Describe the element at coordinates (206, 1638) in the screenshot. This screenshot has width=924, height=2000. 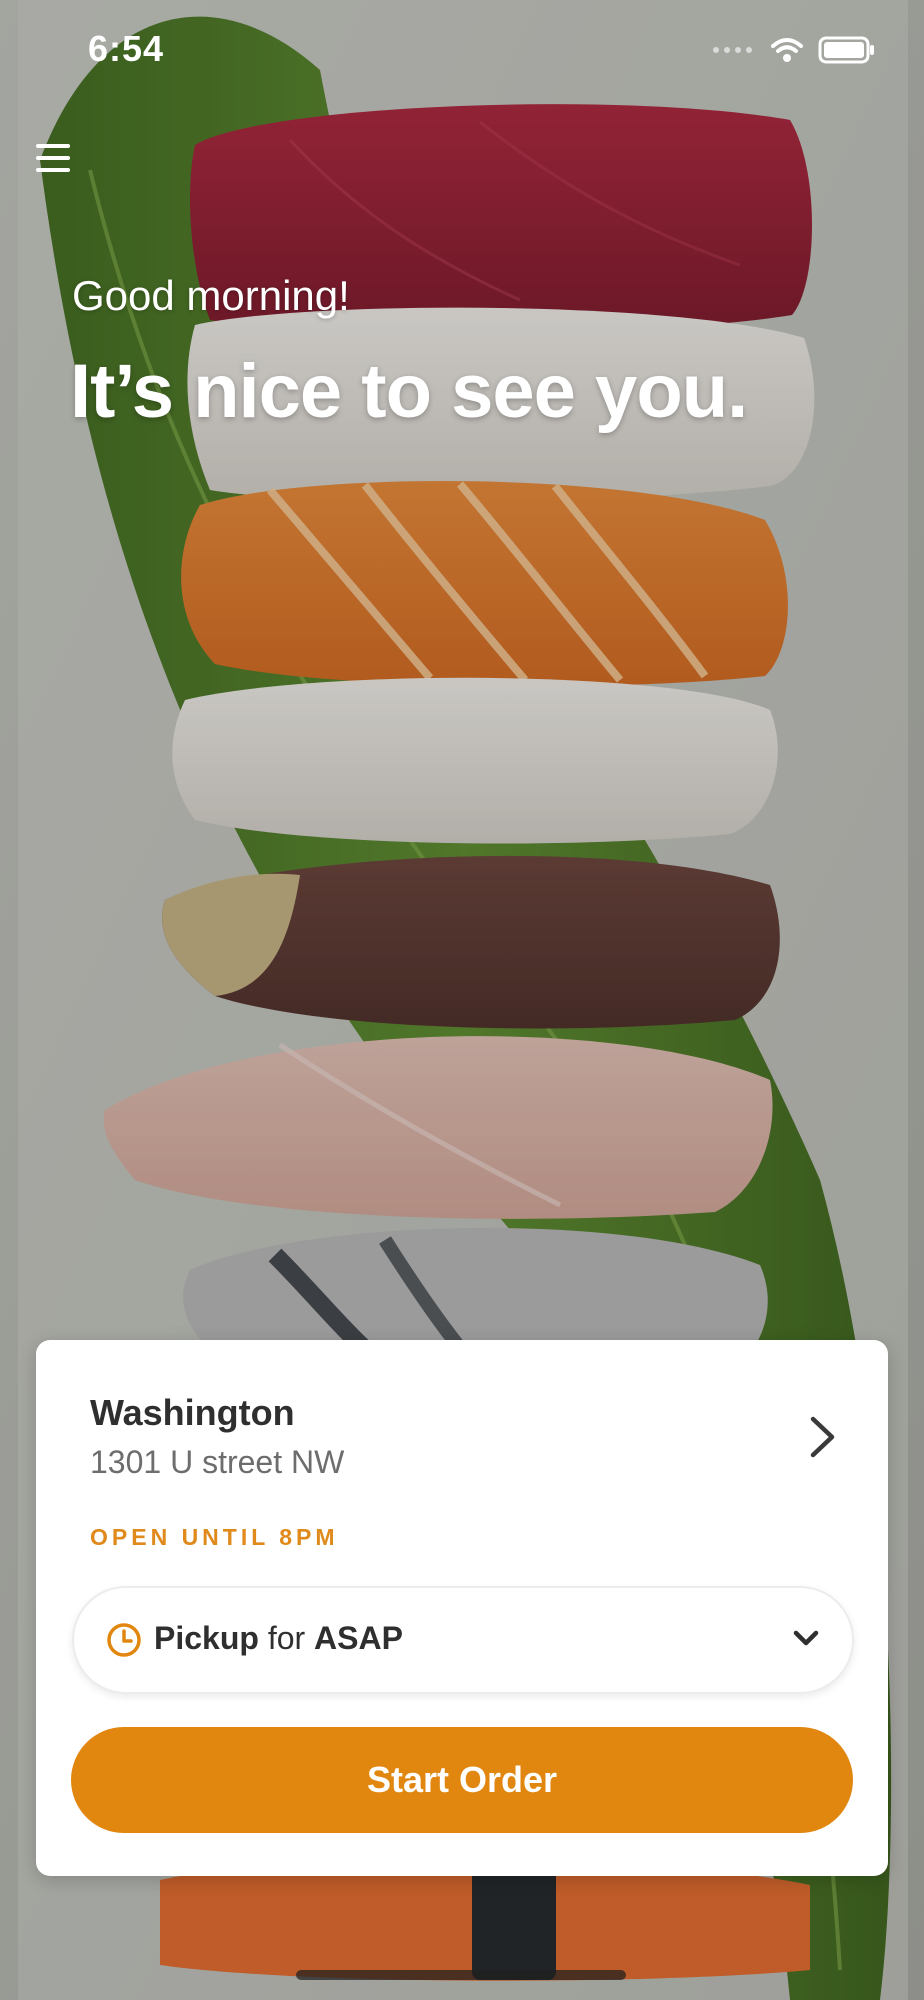
I see `pickup-method: Pickup` at that location.